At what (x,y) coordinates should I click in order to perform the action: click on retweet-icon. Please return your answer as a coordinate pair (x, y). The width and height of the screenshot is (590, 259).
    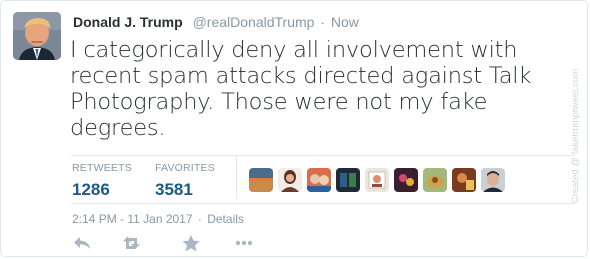
    Looking at the image, I should click on (131, 242).